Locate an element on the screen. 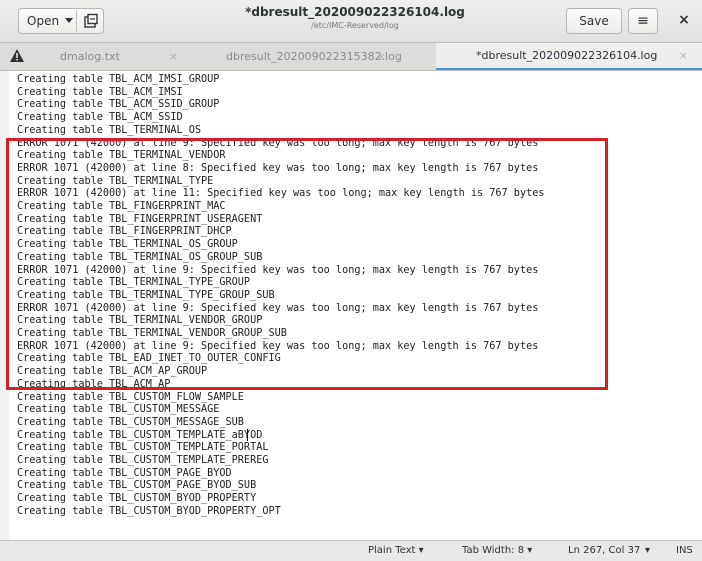 The height and width of the screenshot is (561, 702). tab-label: *dbresult_202009022326104.log is located at coordinates (567, 55).